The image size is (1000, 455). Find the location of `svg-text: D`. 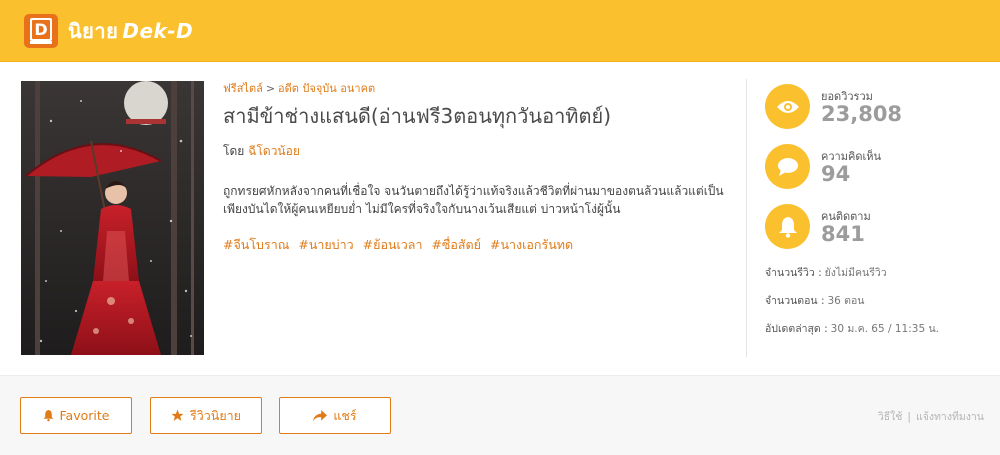

svg-text: D is located at coordinates (40, 29).